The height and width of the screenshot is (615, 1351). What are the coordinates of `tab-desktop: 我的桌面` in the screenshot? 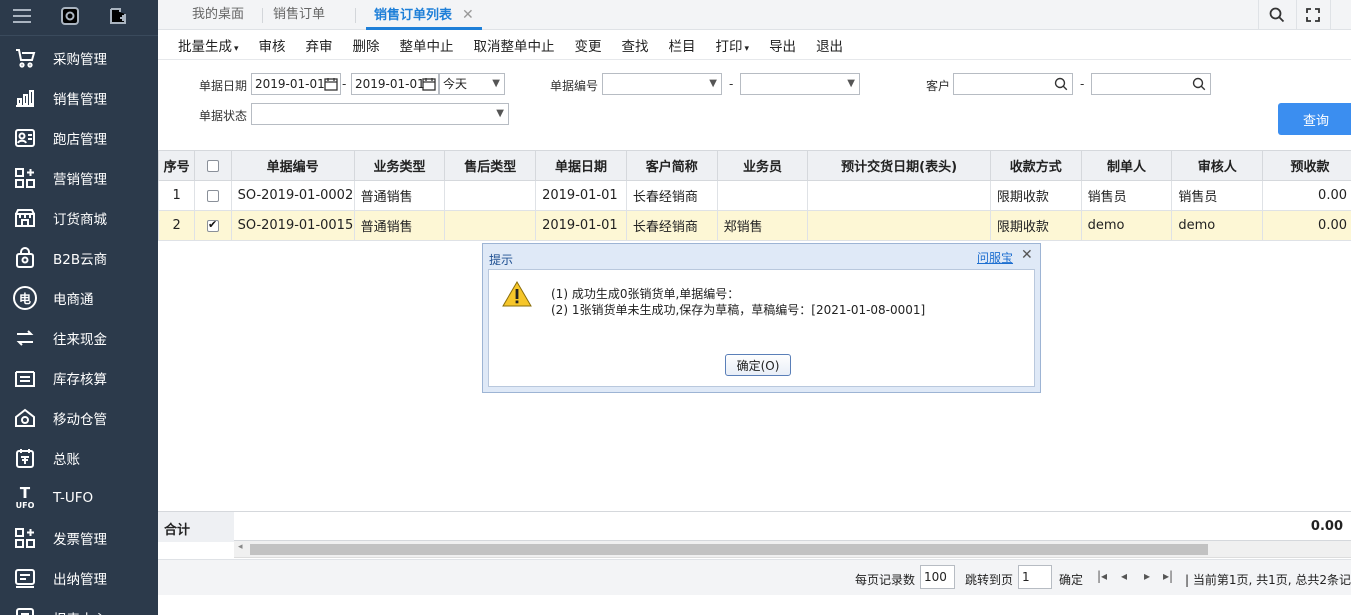 It's located at (218, 15).